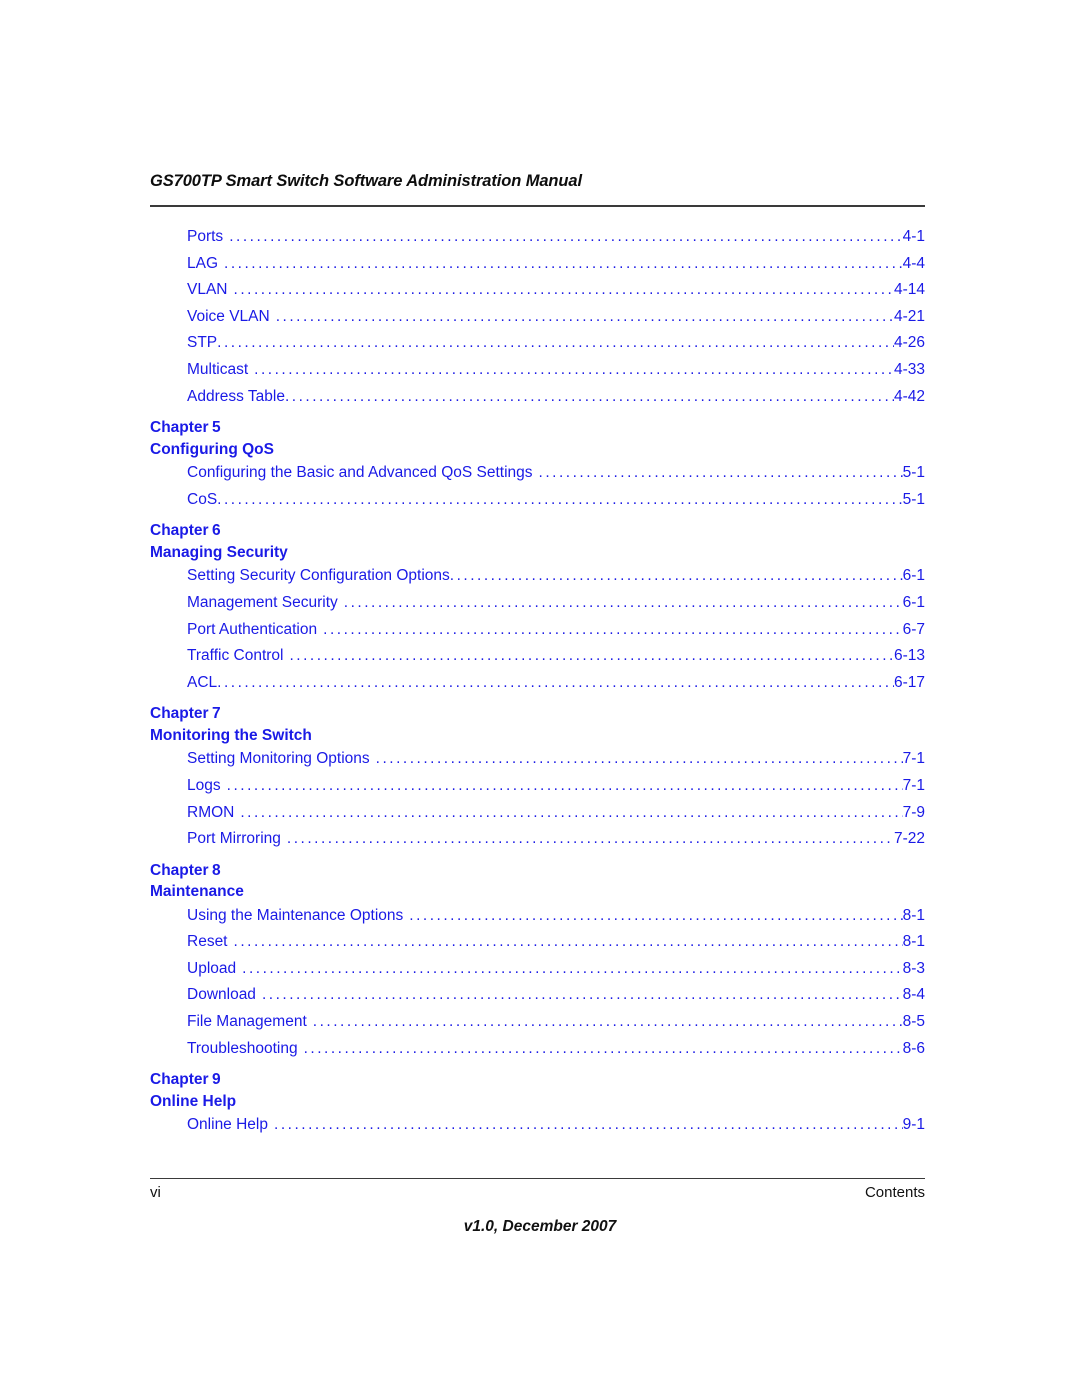  I want to click on toc-entry-title: Reset, so click(207, 942).